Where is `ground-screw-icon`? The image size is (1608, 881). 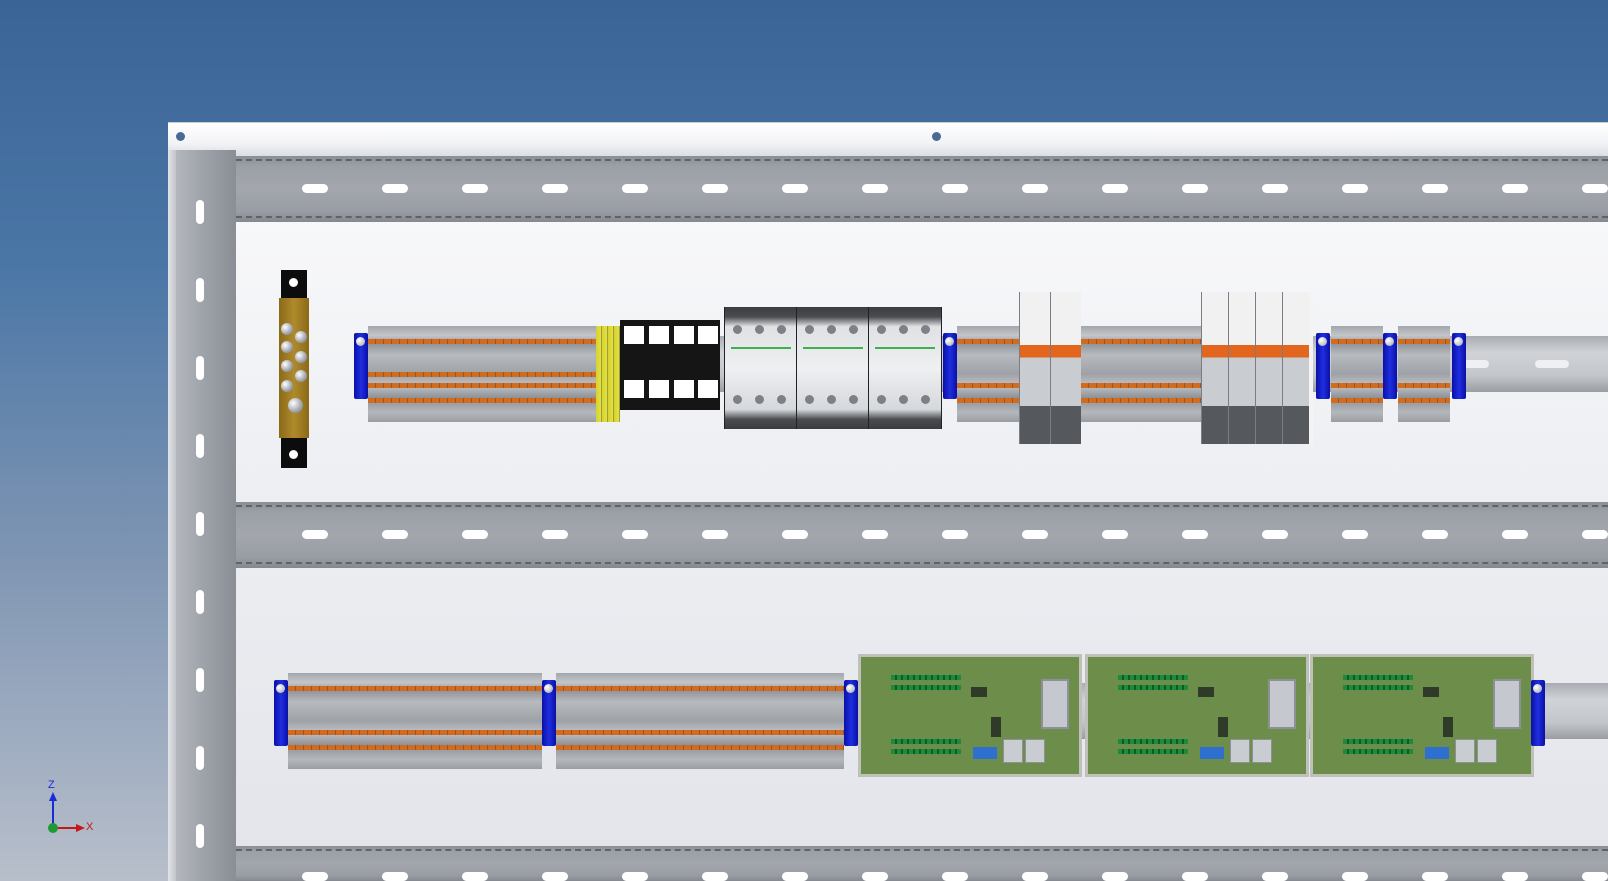 ground-screw-icon is located at coordinates (295, 405).